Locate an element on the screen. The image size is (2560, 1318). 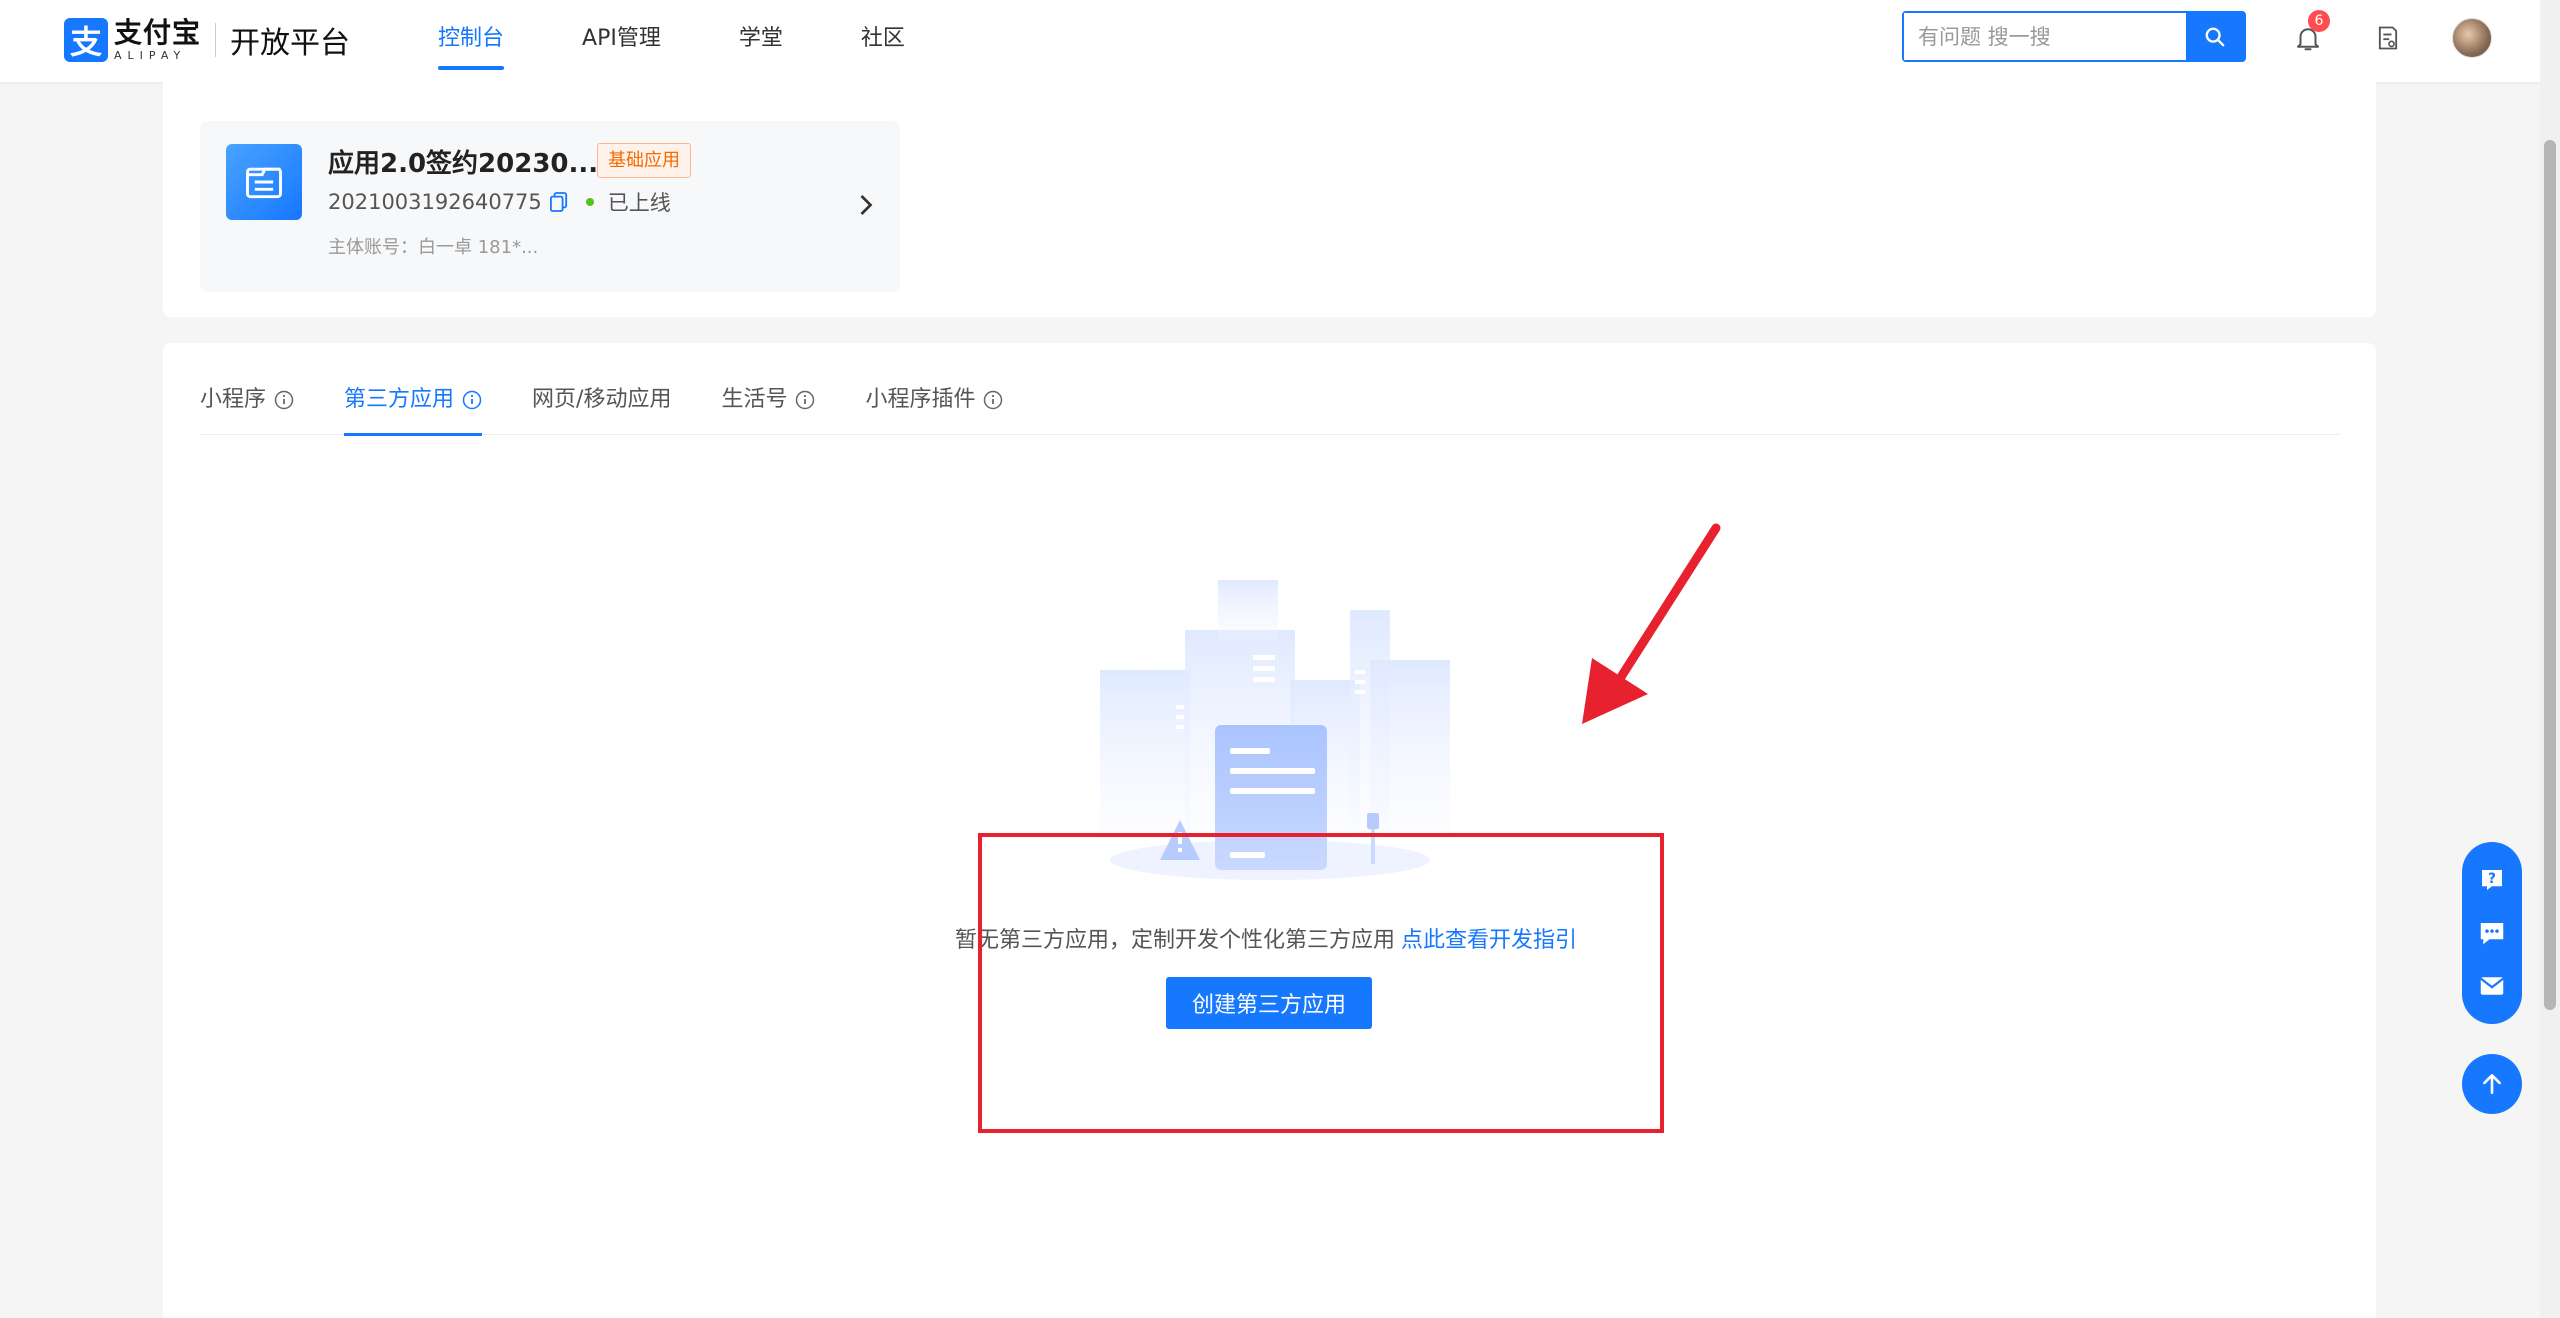
nav-school: 学堂 is located at coordinates (761, 41).